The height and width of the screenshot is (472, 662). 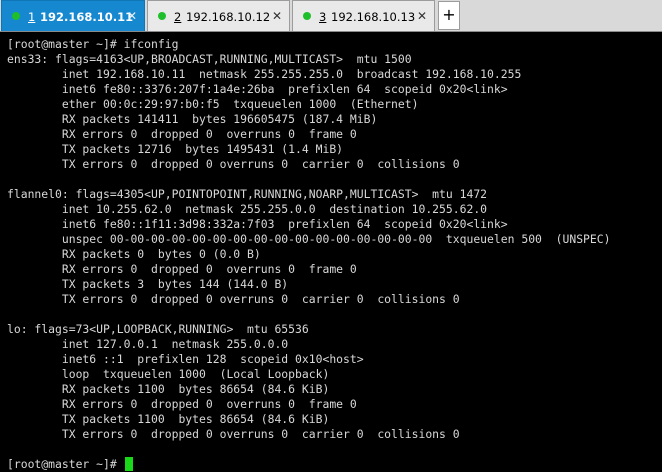 I want to click on tab-label: 192.168.10.11, so click(x=87, y=17).